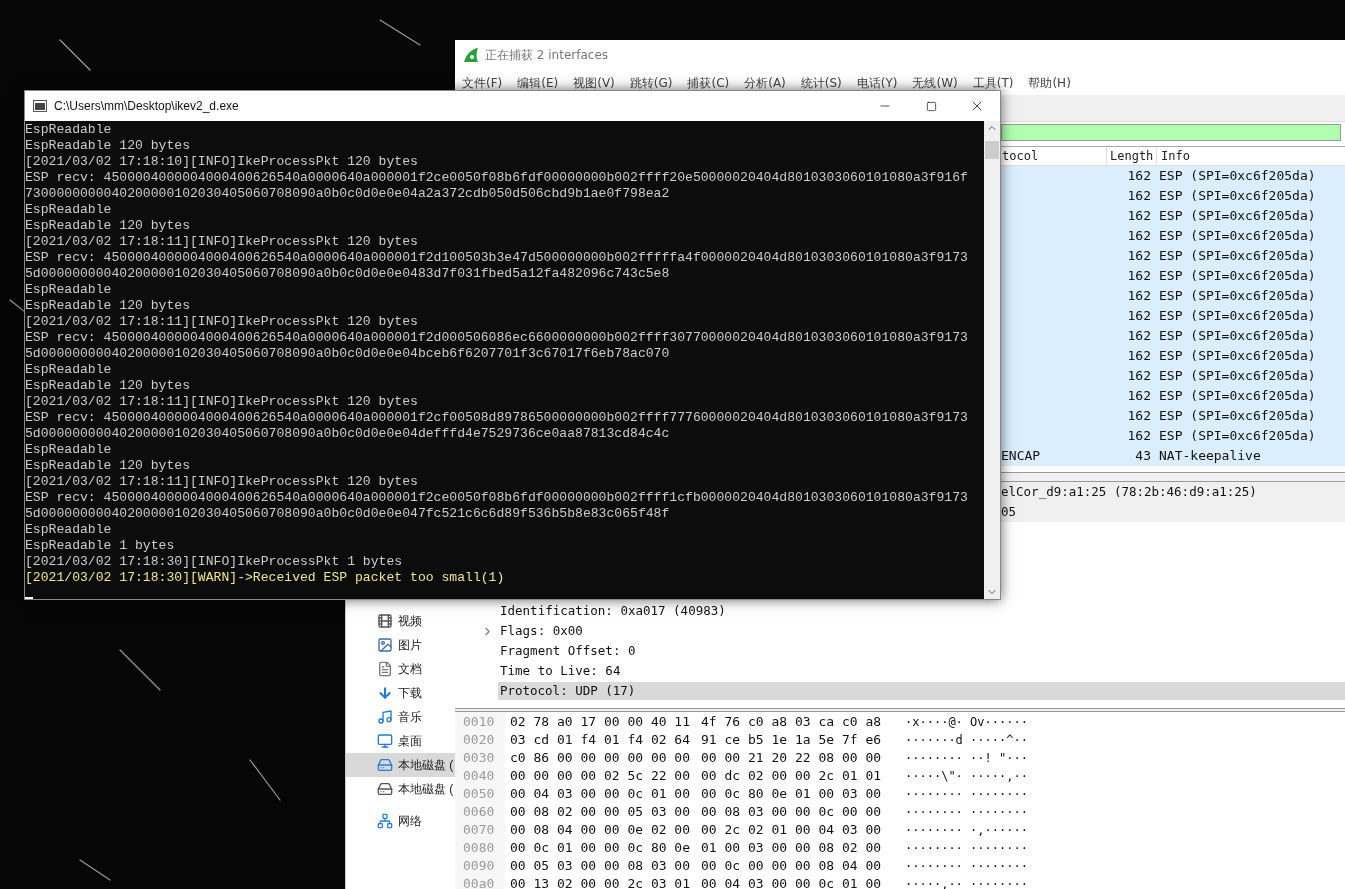 Image resolution: width=1345 pixels, height=889 pixels. I want to click on detail-line: Fragment Offset: 0, so click(568, 651).